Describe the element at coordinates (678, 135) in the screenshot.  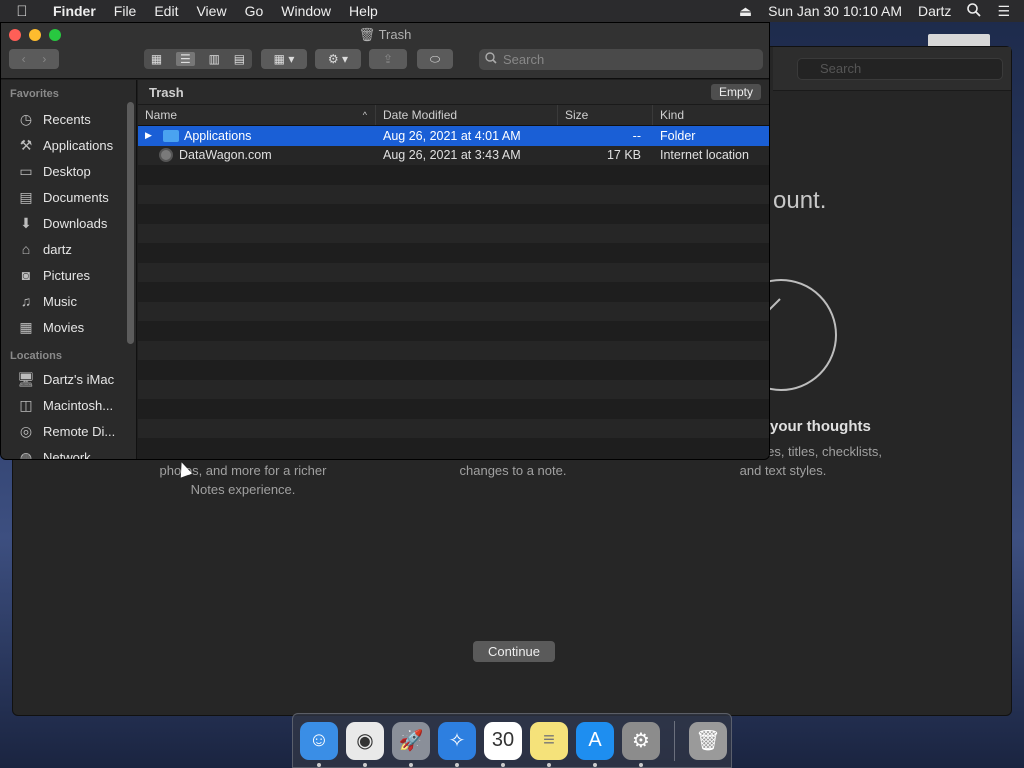
I see `file-kind: Folder` at that location.